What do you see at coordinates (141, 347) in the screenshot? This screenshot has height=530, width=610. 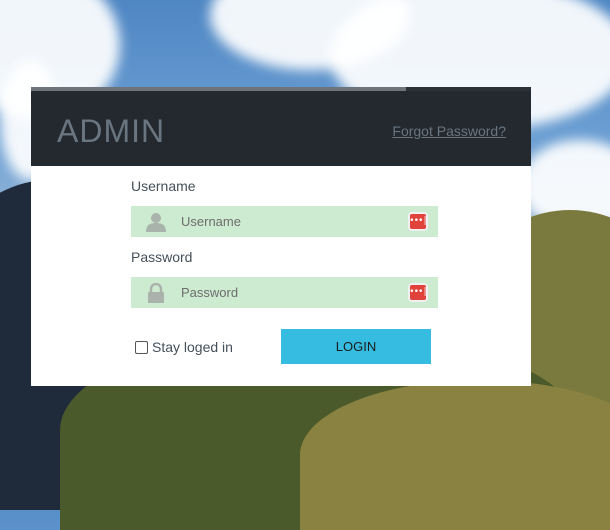 I see `checkbox-box` at bounding box center [141, 347].